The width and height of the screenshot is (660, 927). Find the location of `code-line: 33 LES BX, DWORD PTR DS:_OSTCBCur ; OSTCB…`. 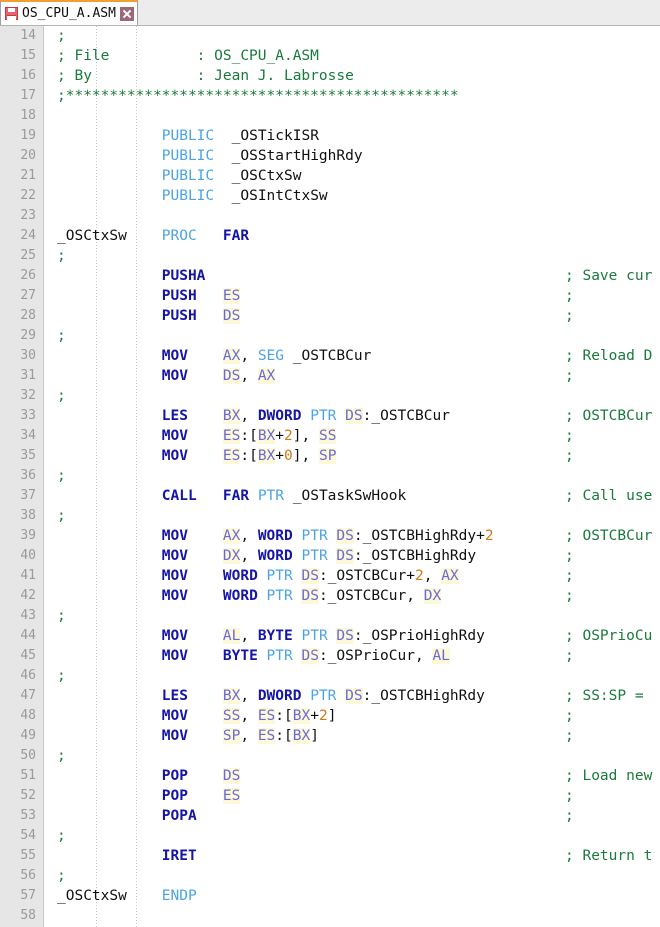

code-line: 33 LES BX, DWORD PTR DS:_OSTCBCur ; OSTCB… is located at coordinates (330, 416).